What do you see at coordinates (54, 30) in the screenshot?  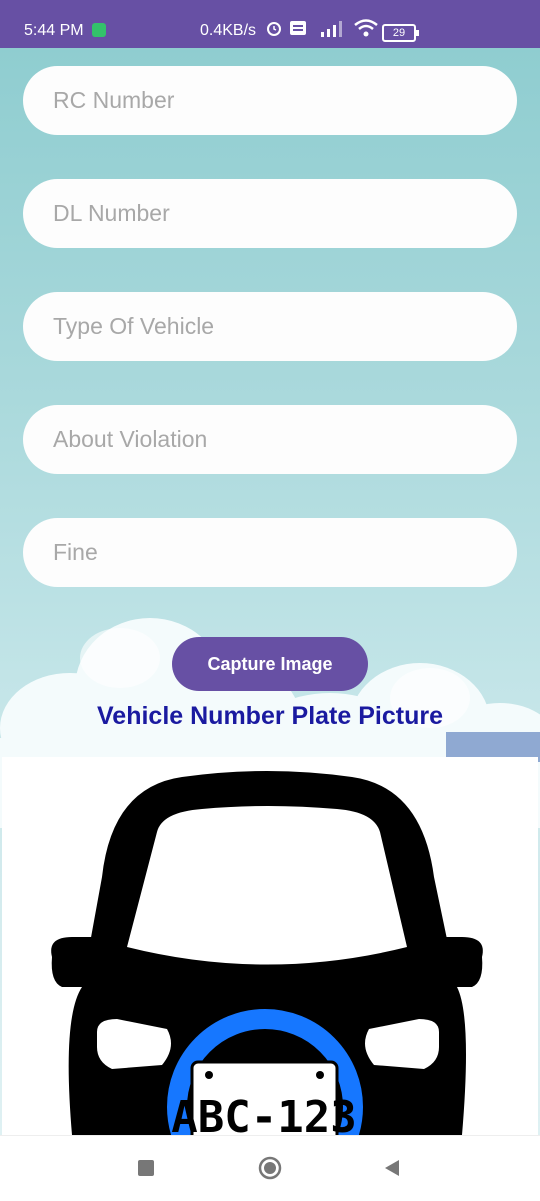 I see `status-time: 5:44 PM` at bounding box center [54, 30].